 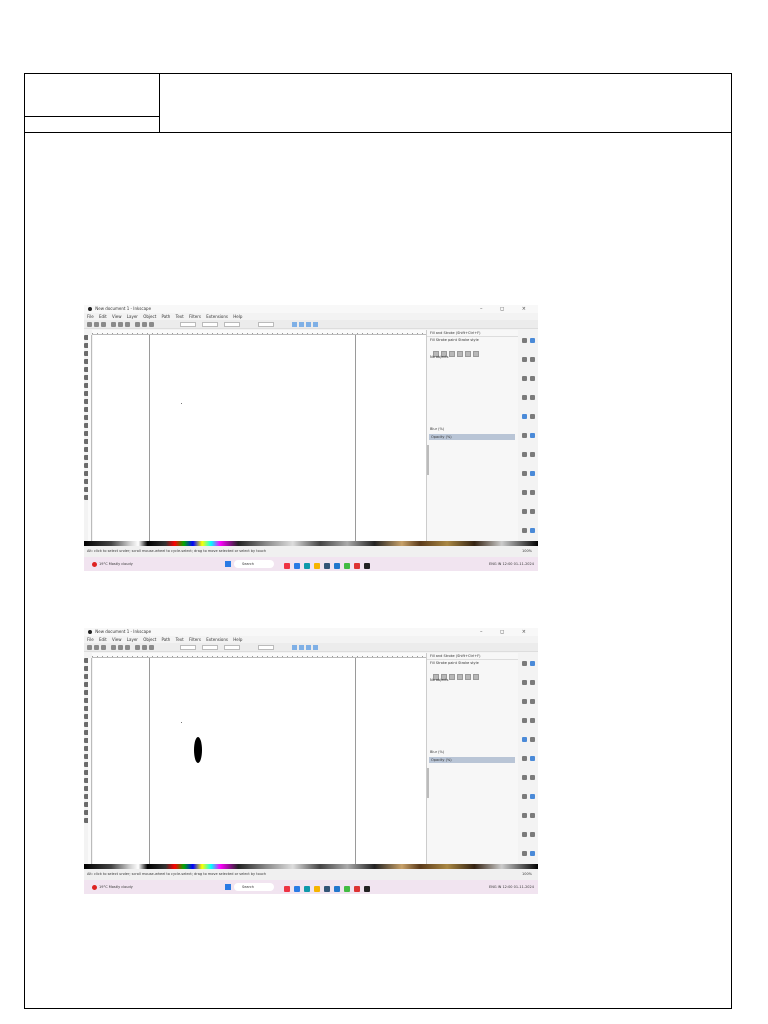 I want to click on h-field, so click(x=266, y=324).